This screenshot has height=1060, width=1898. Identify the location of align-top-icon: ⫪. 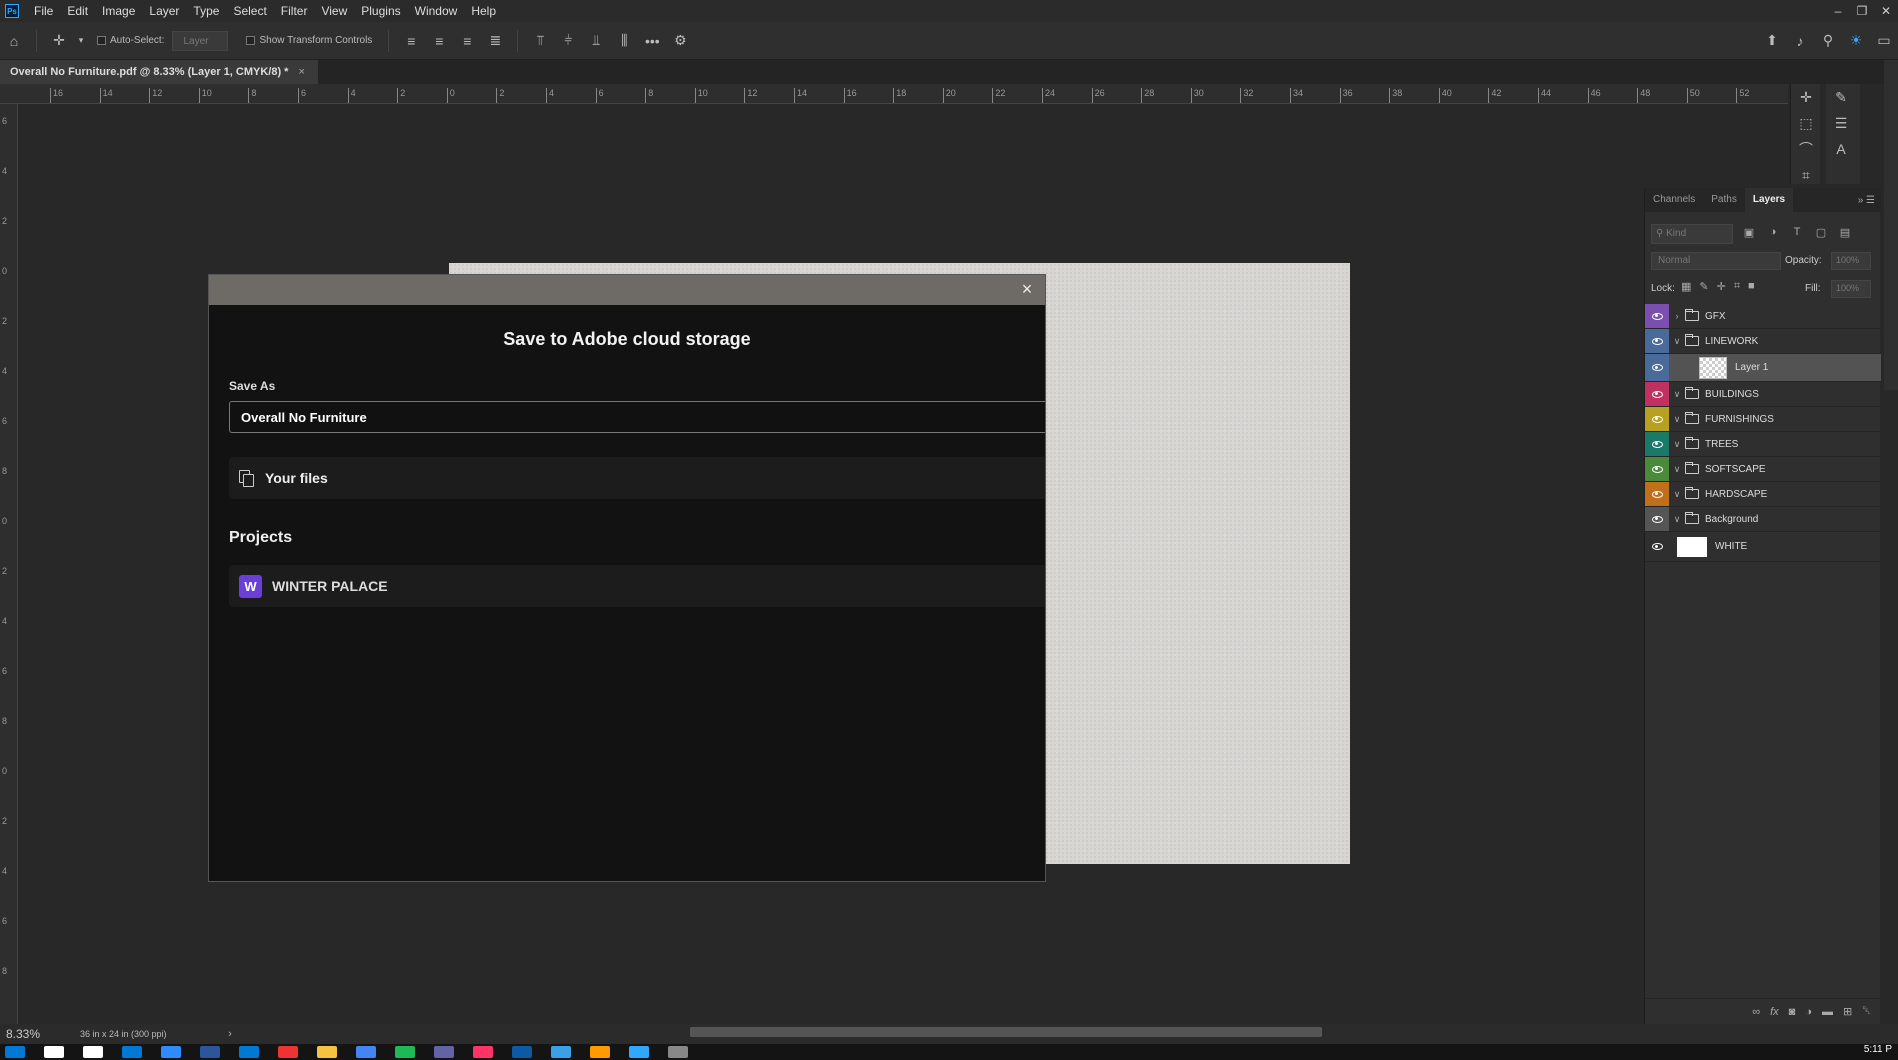
(540, 40).